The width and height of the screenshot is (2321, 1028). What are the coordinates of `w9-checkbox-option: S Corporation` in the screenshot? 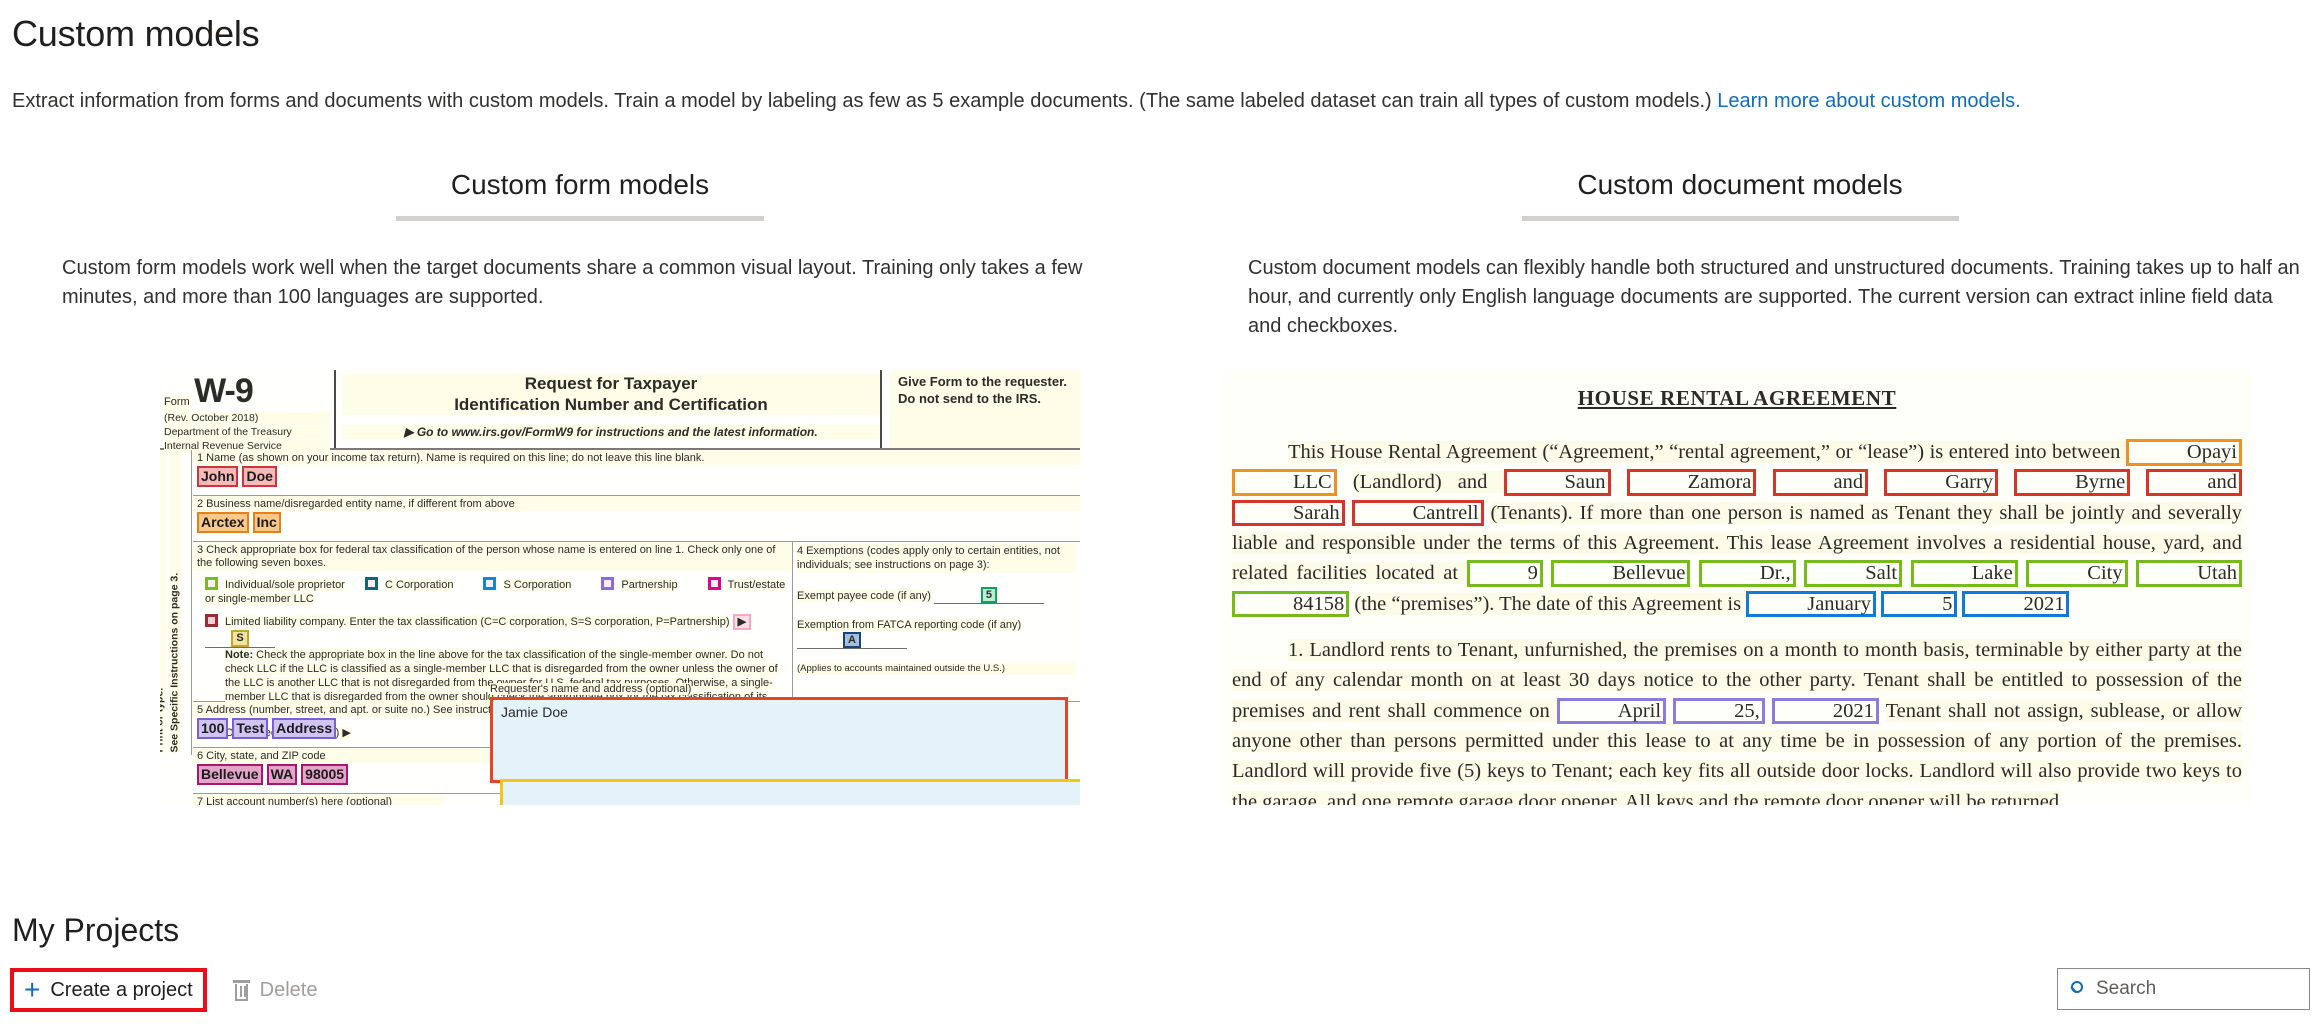 It's located at (527, 584).